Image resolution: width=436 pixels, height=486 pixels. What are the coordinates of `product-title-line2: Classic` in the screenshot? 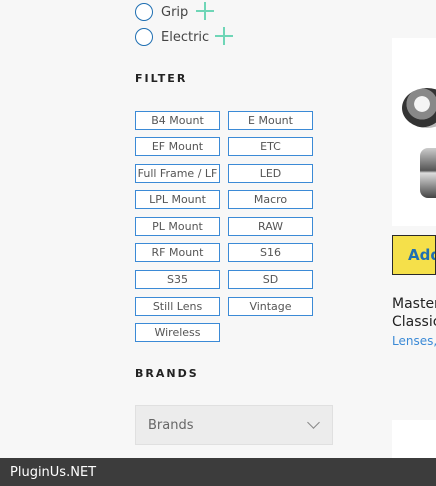 It's located at (414, 322).